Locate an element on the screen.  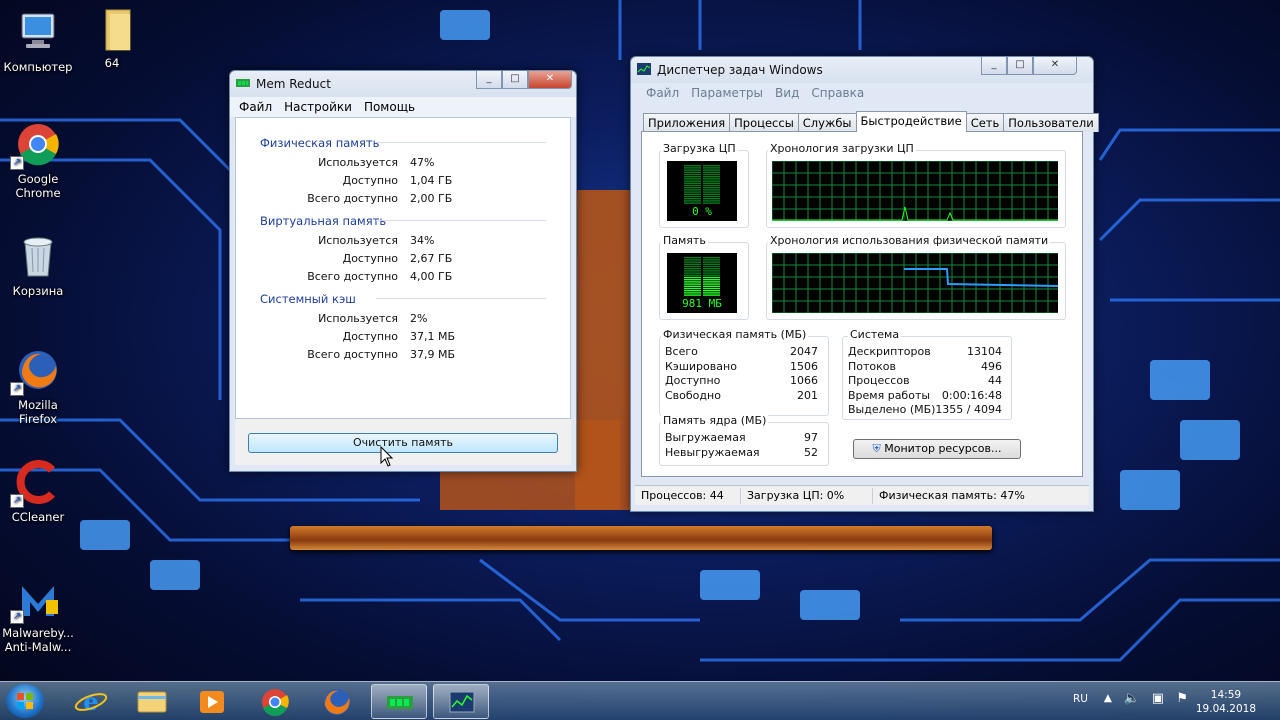
tab-applications: Приложения is located at coordinates (687, 122).